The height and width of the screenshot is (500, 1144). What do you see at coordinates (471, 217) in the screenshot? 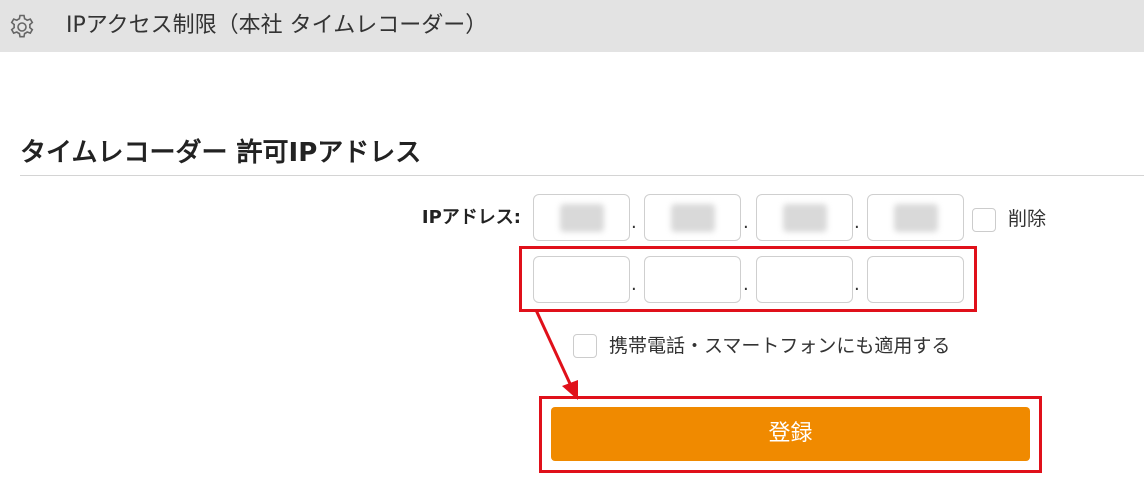
I see `ip-address-label: IPアドレス:` at bounding box center [471, 217].